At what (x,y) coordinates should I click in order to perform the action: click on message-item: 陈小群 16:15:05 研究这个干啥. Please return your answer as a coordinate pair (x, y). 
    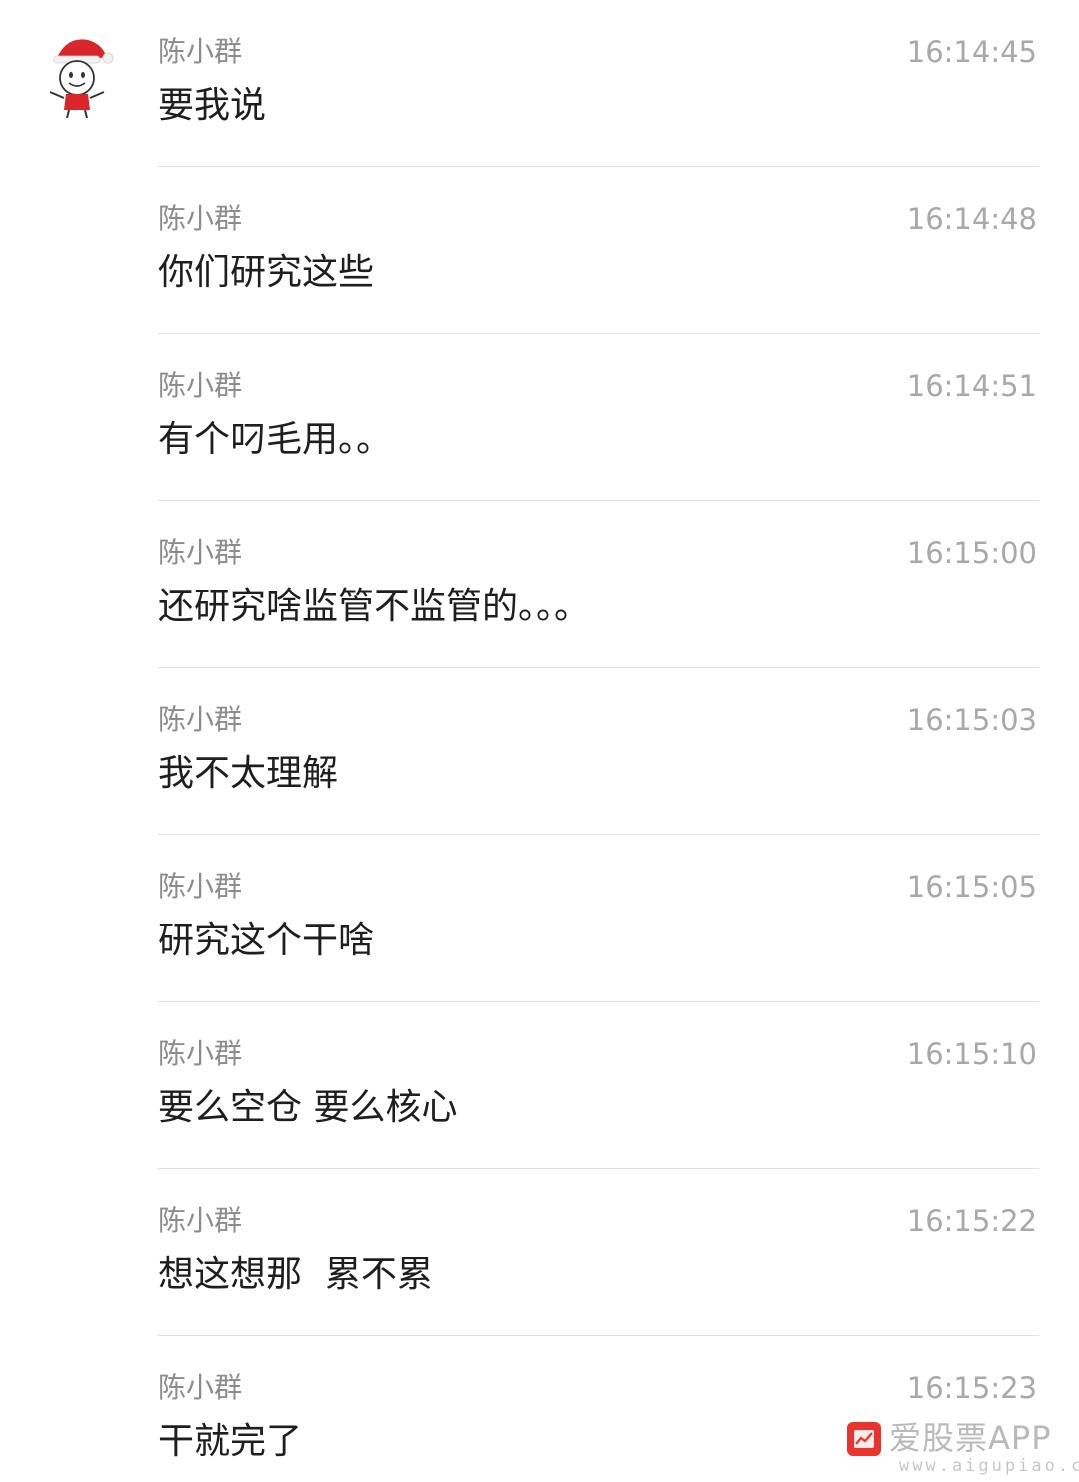
    Looking at the image, I should click on (539, 918).